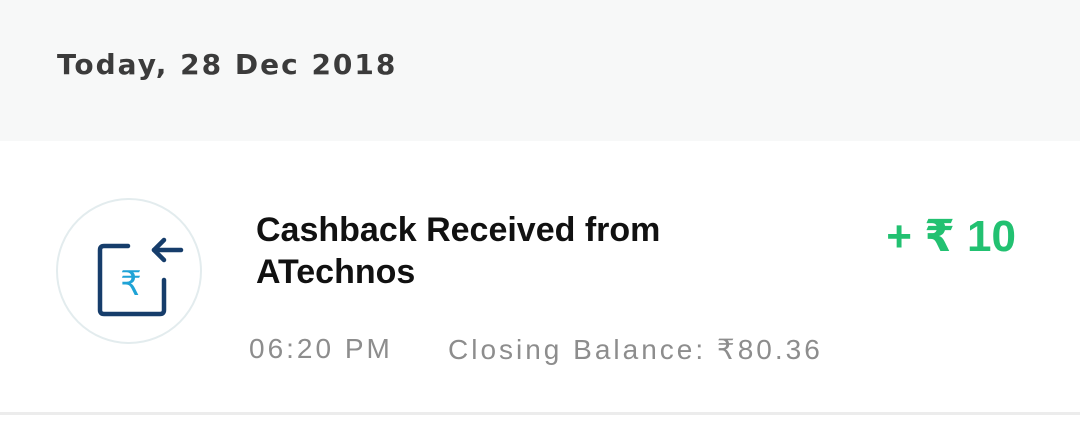 This screenshot has width=1080, height=442. Describe the element at coordinates (951, 236) in the screenshot. I see `transaction-amount: + ₹ 10` at that location.